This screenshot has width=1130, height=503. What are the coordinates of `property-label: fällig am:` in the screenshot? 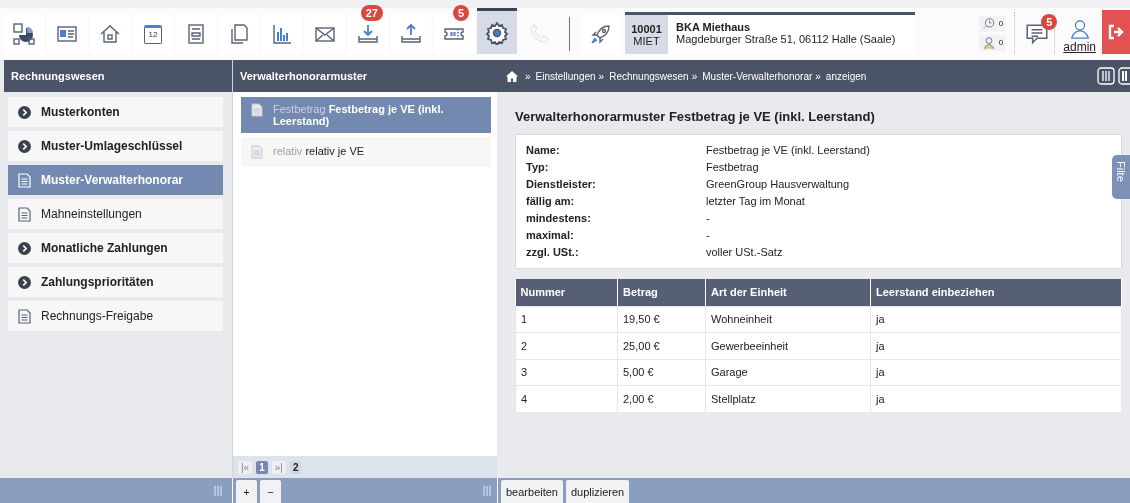 It's located at (551, 201).